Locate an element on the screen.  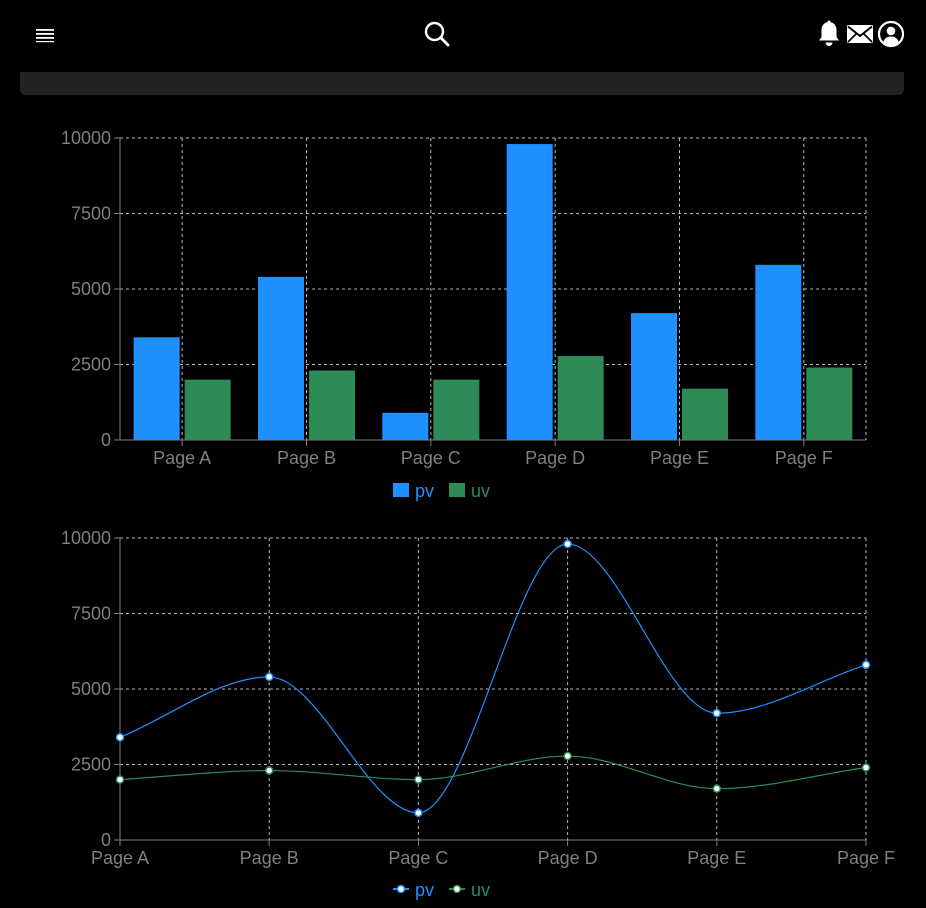
notifications-button is located at coordinates (829, 34).